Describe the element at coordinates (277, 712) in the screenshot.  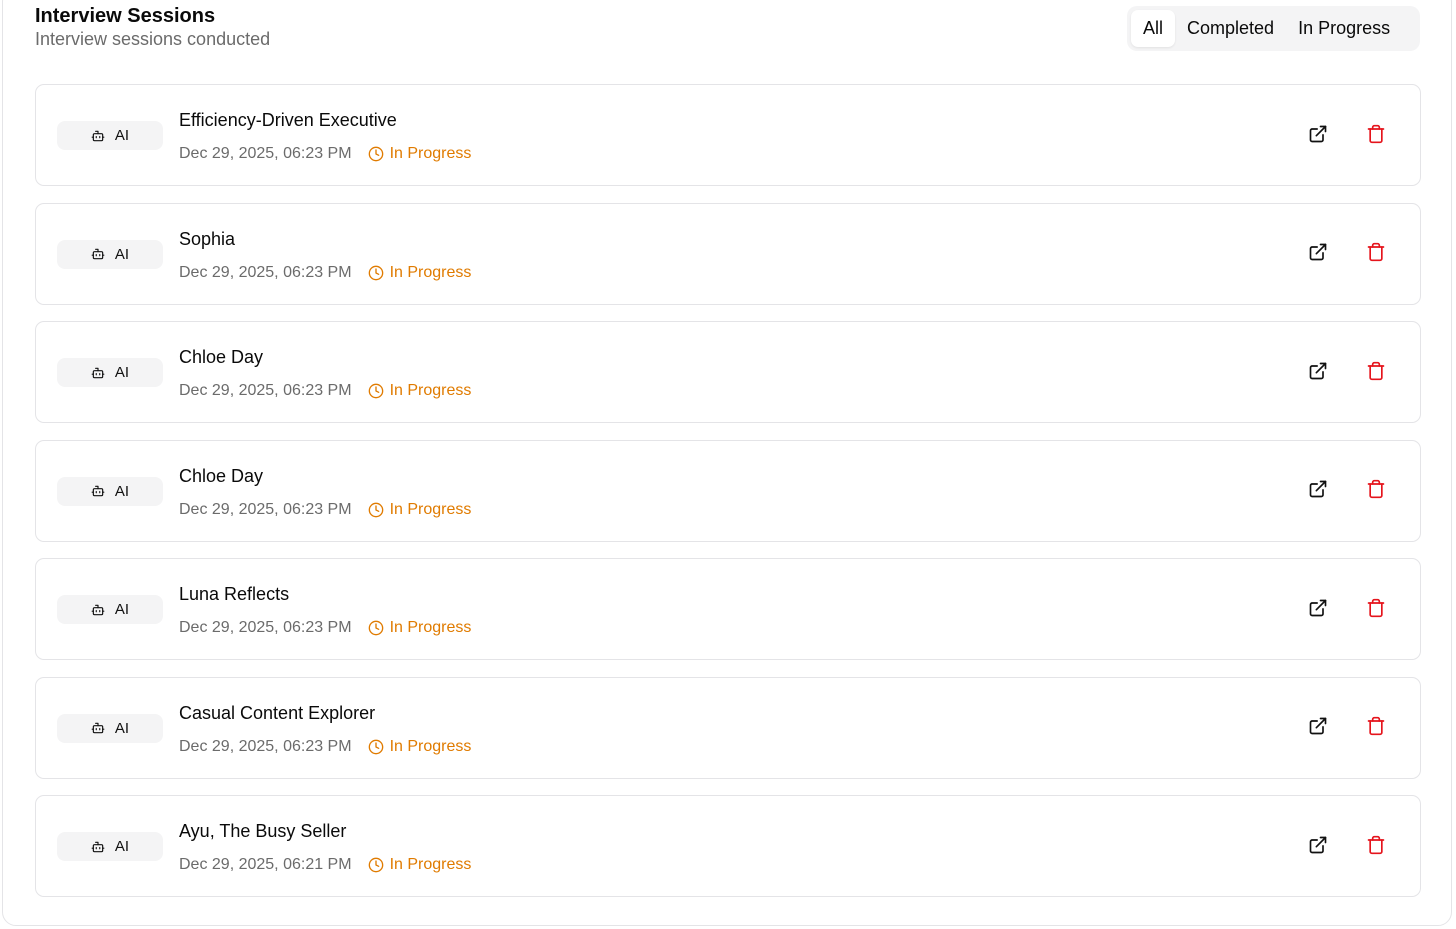
I see `session-title: Casual Content Explorer` at that location.